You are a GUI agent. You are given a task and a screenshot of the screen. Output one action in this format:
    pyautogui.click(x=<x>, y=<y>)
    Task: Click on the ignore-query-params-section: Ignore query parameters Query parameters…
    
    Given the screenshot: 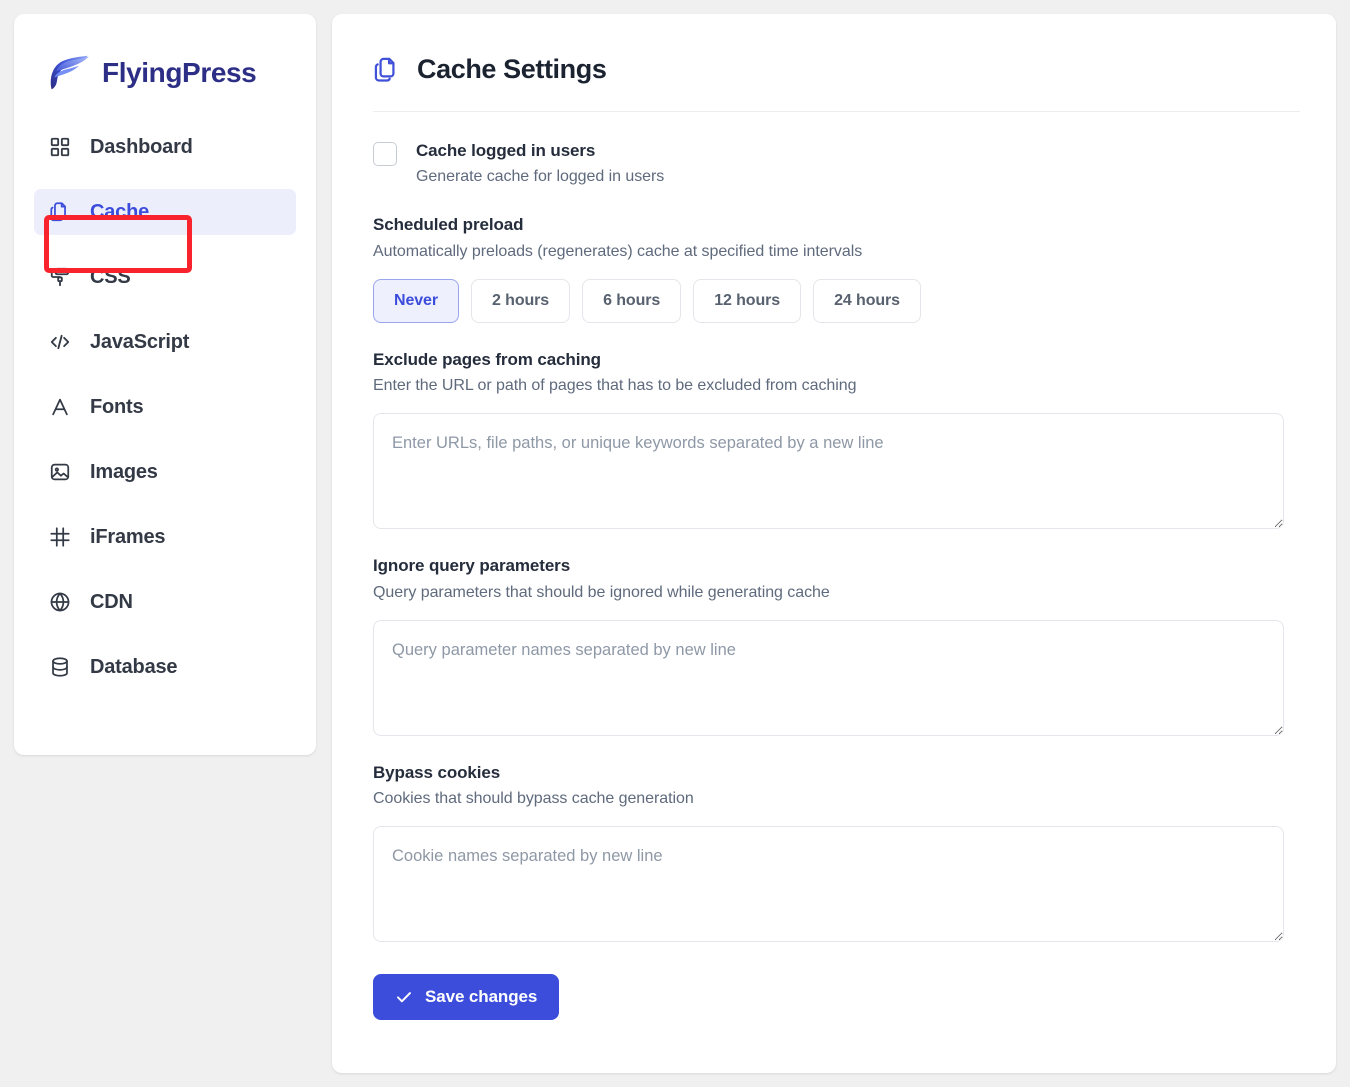 What is the action you would take?
    pyautogui.click(x=828, y=645)
    